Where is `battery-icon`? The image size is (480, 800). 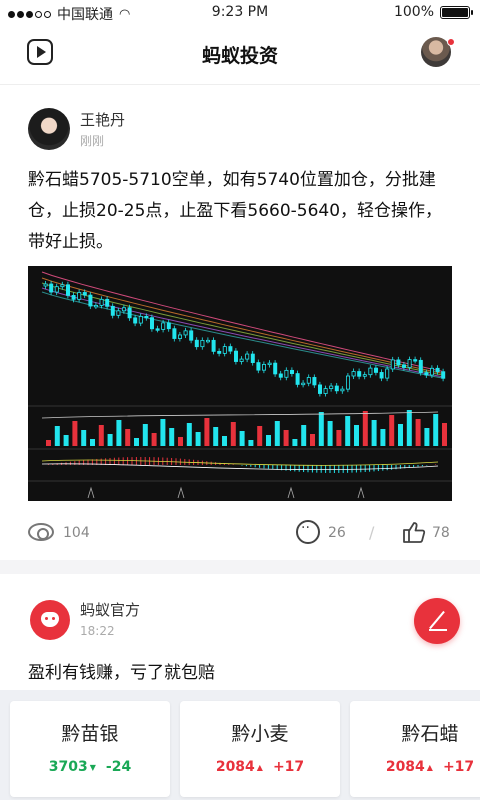
battery-icon is located at coordinates (456, 12).